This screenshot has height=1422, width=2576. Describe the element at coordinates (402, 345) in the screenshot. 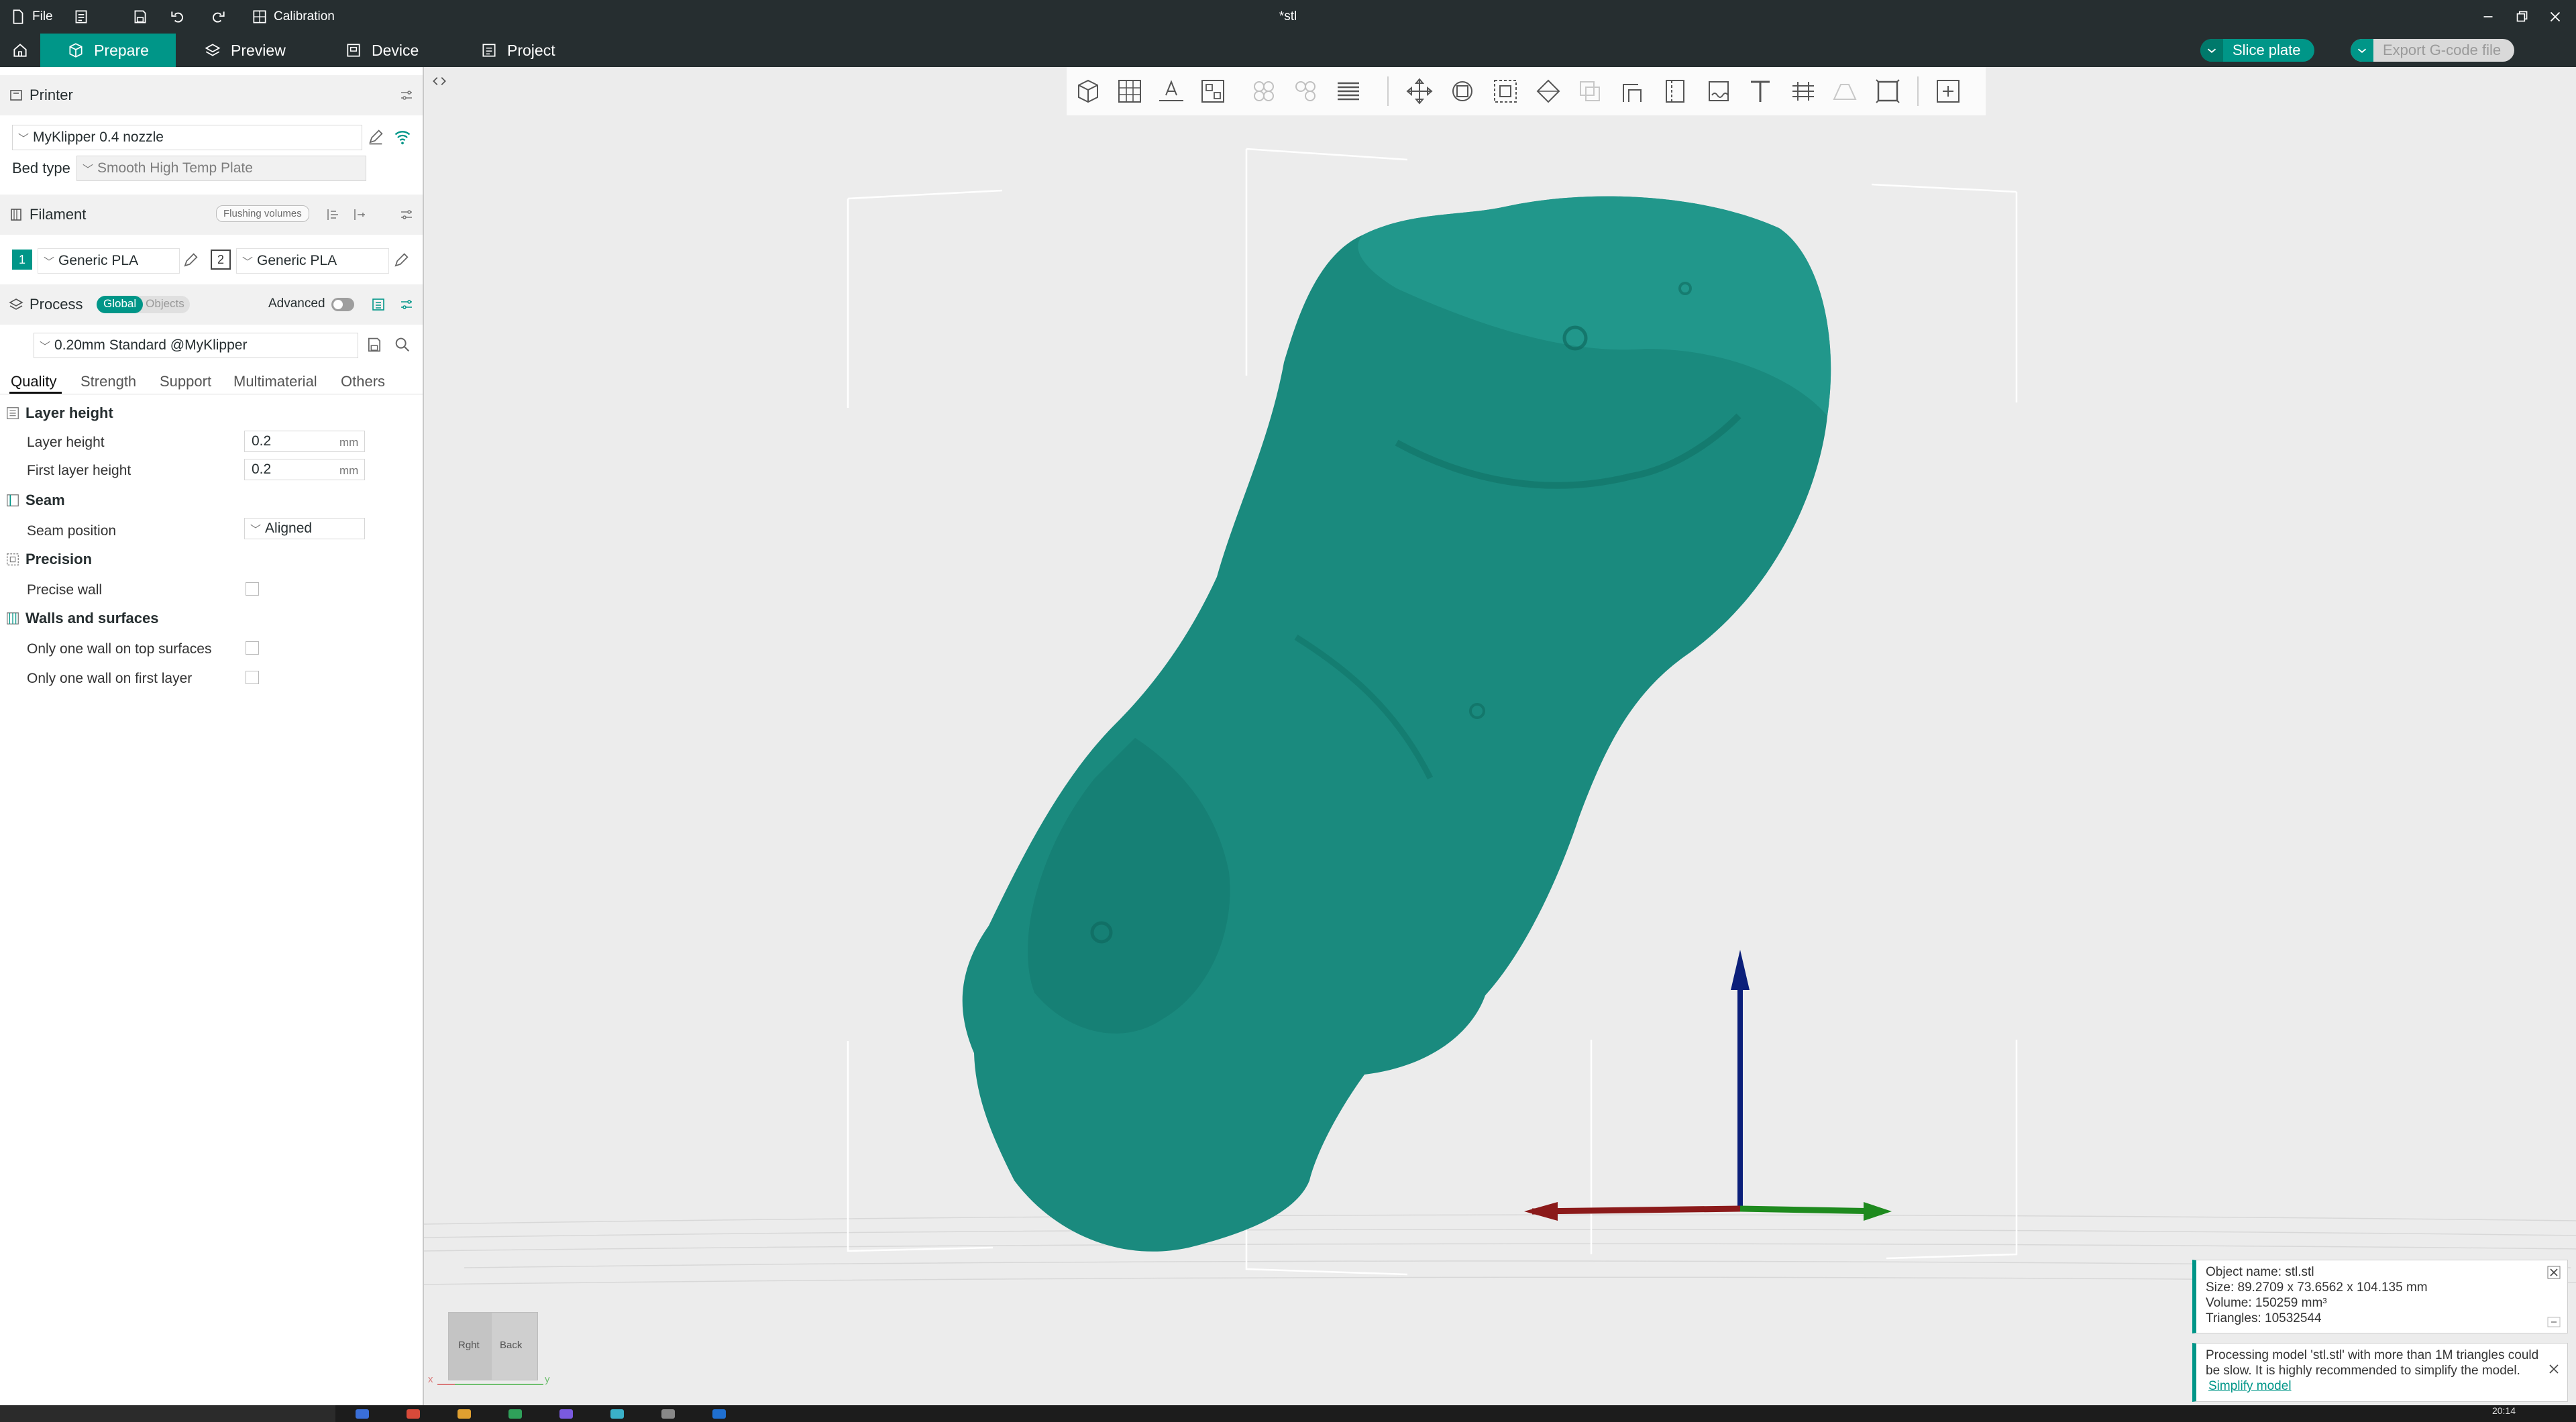

I see `search-icon` at that location.